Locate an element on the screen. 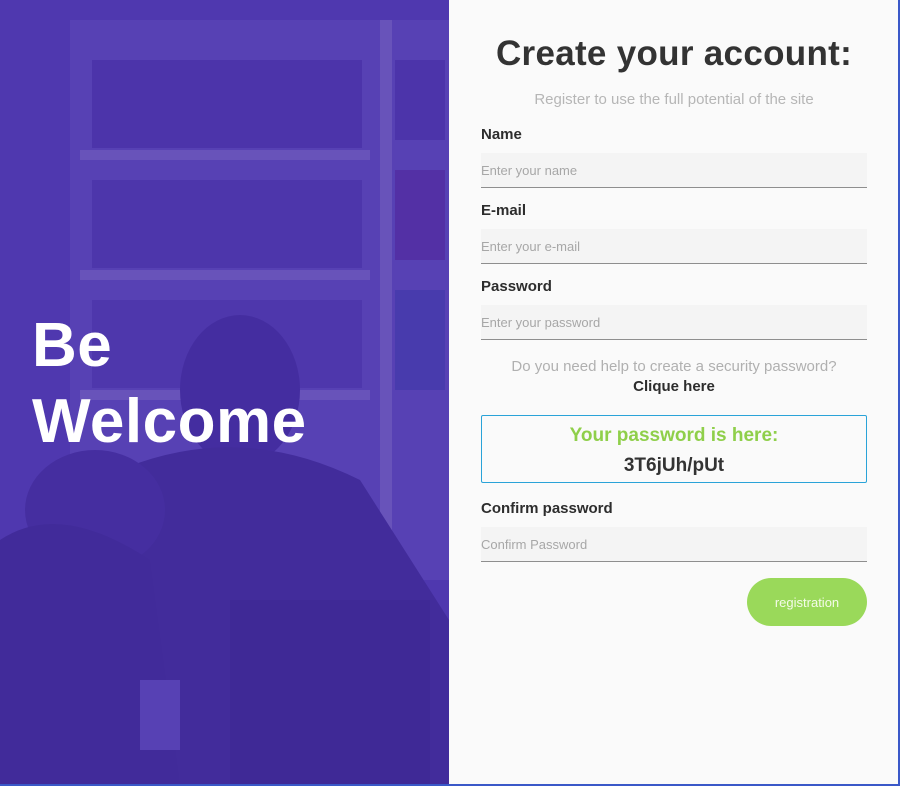  generated-password-box: Your password is here: 3T6jUh/pUt is located at coordinates (674, 449).